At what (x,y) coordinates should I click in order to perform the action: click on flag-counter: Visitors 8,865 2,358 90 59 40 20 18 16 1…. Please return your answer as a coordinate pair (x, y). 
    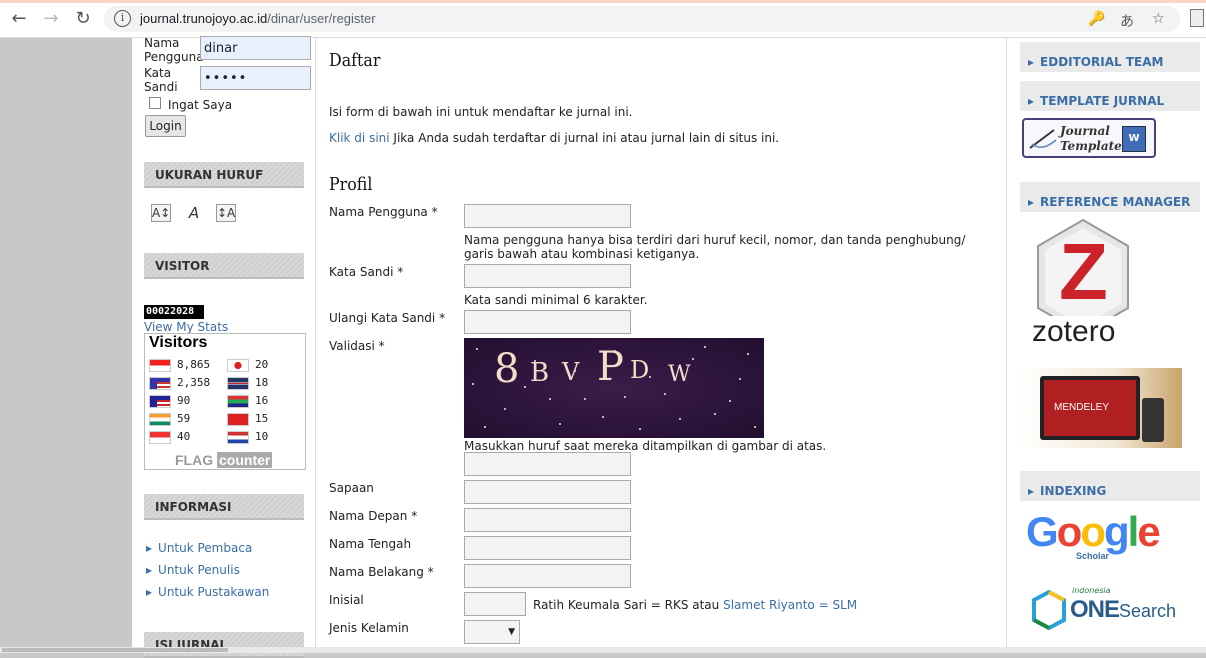
    Looking at the image, I should click on (225, 401).